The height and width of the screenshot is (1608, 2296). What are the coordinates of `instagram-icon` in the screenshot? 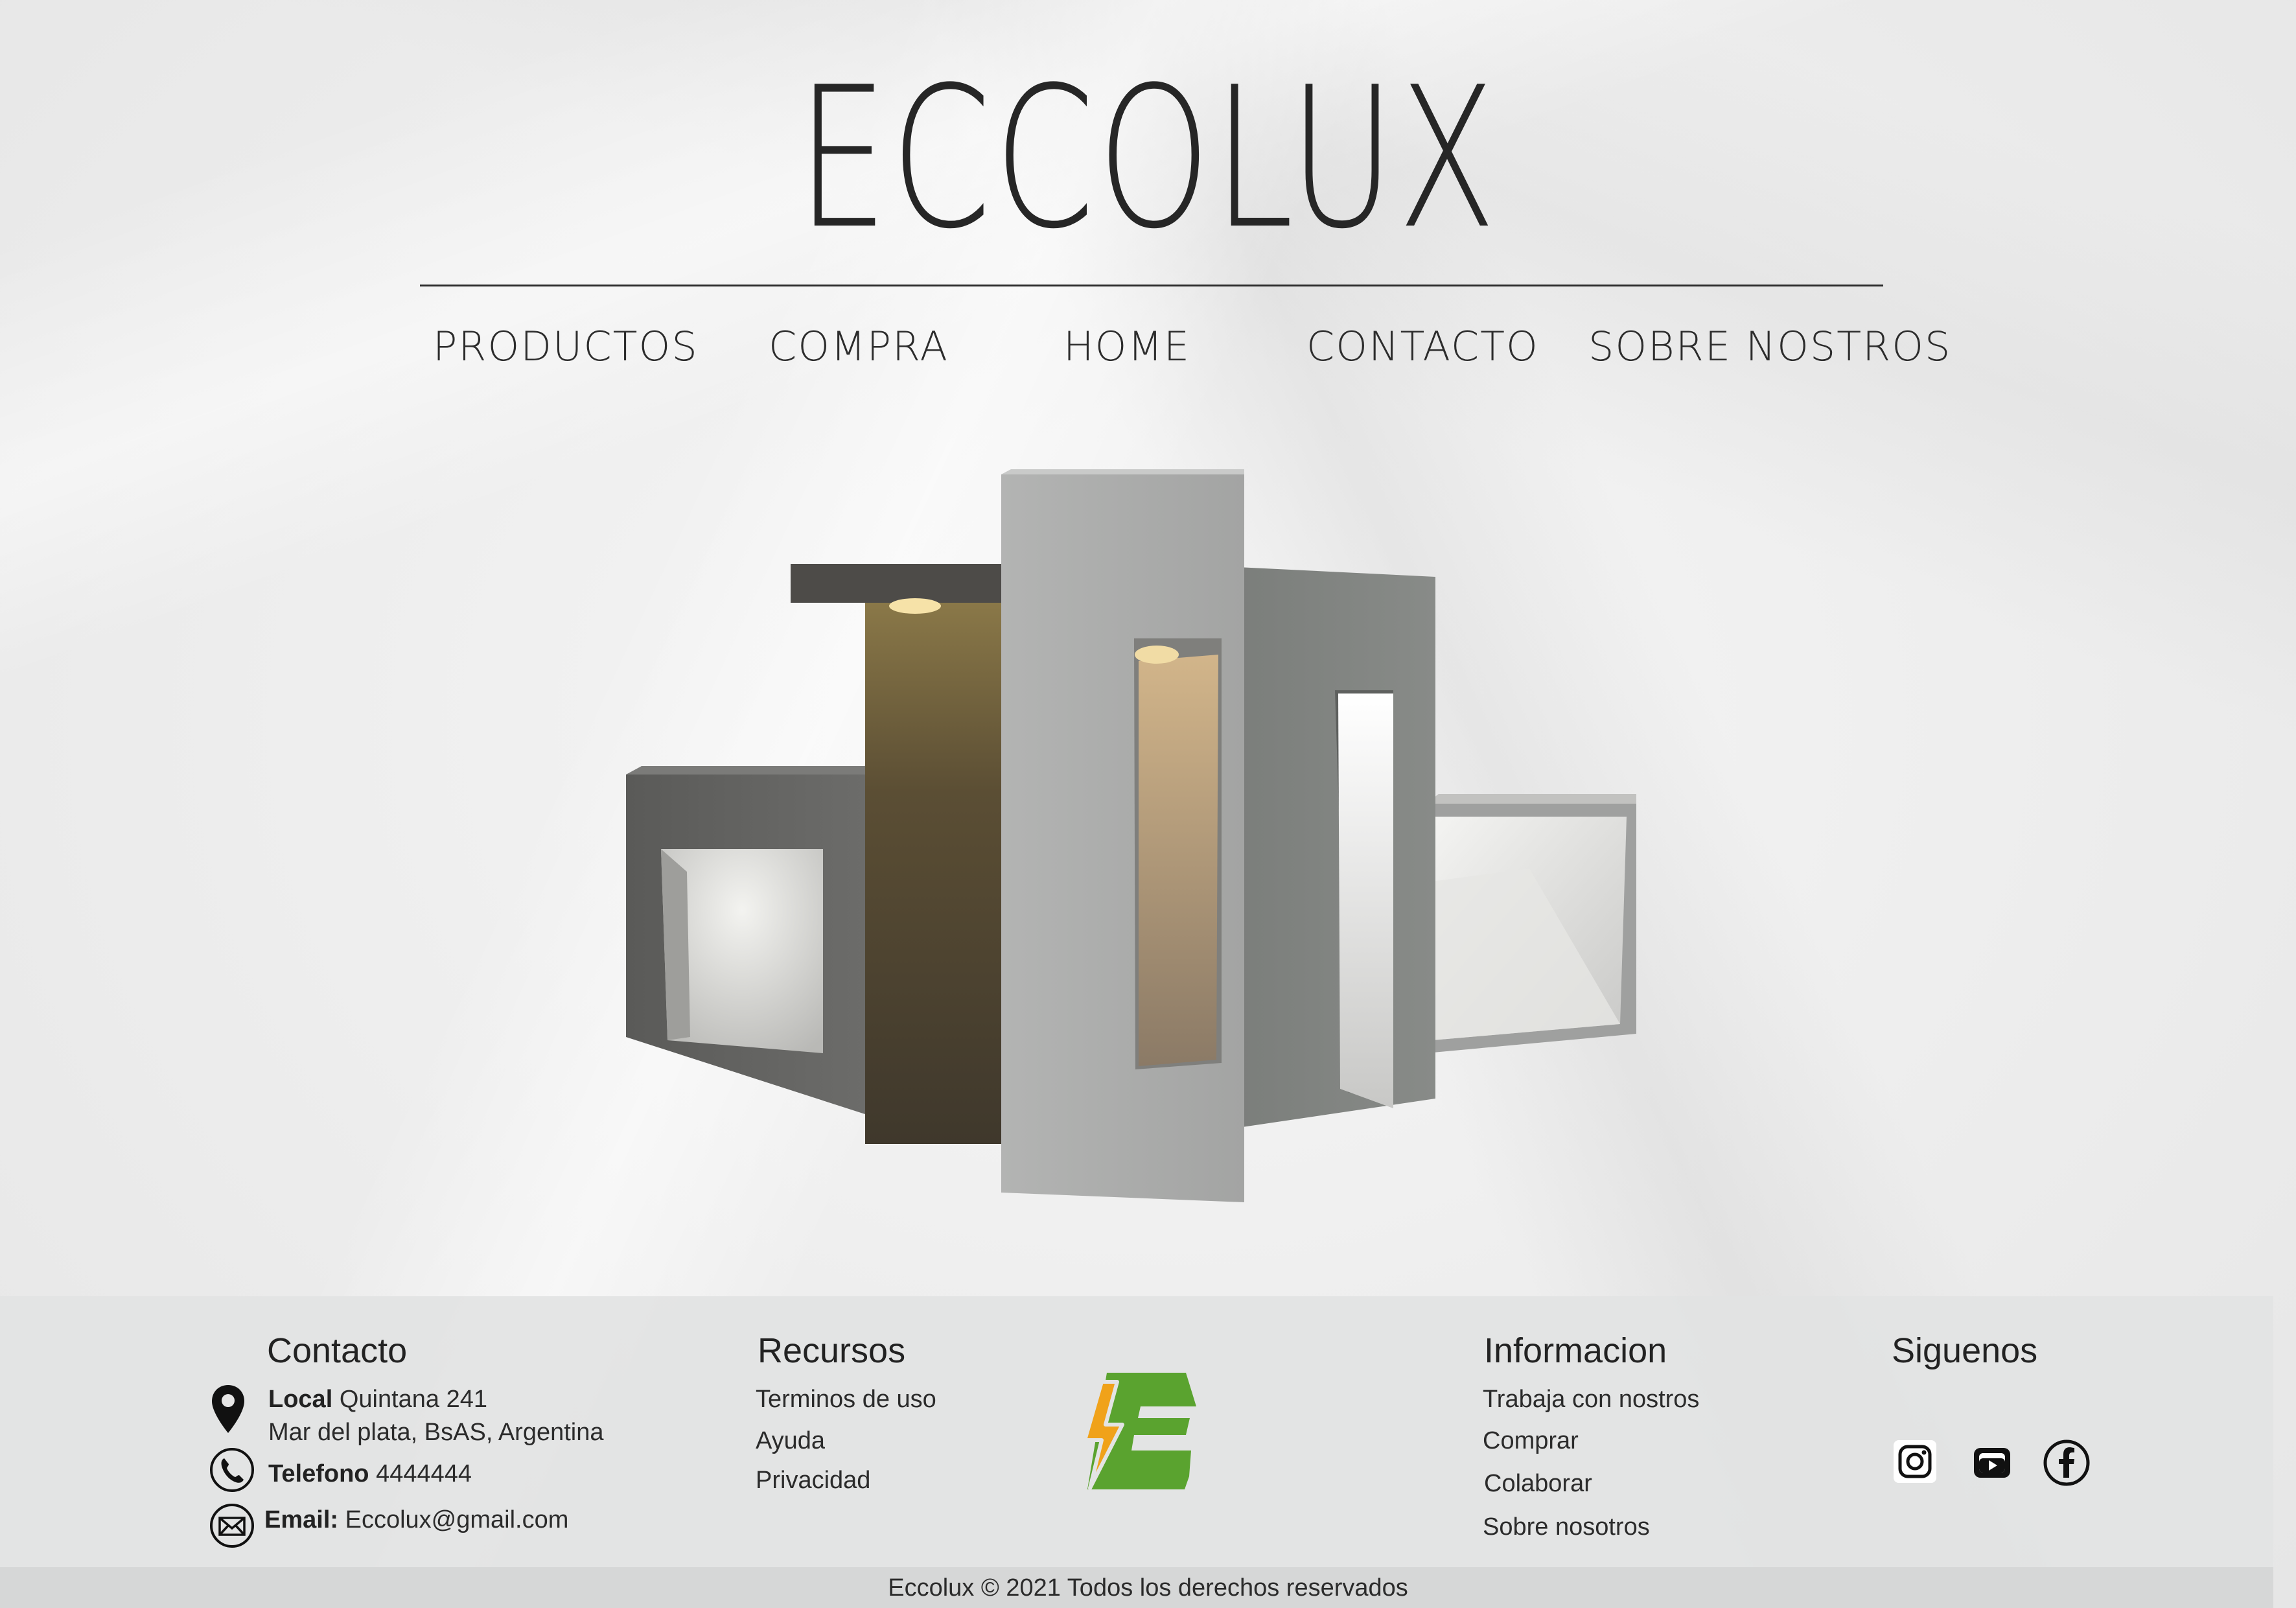 It's located at (1915, 1462).